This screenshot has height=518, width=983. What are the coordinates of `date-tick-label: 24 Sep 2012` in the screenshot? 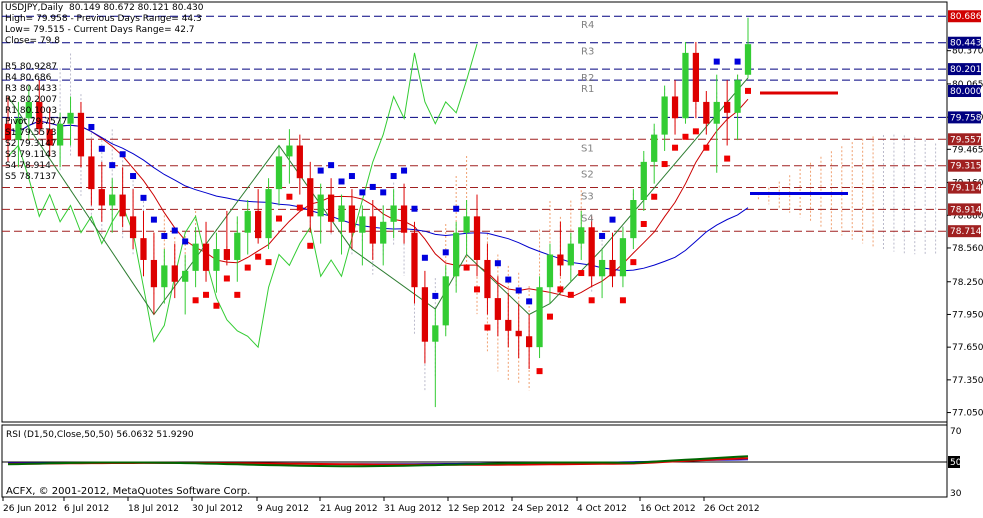 It's located at (540, 509).